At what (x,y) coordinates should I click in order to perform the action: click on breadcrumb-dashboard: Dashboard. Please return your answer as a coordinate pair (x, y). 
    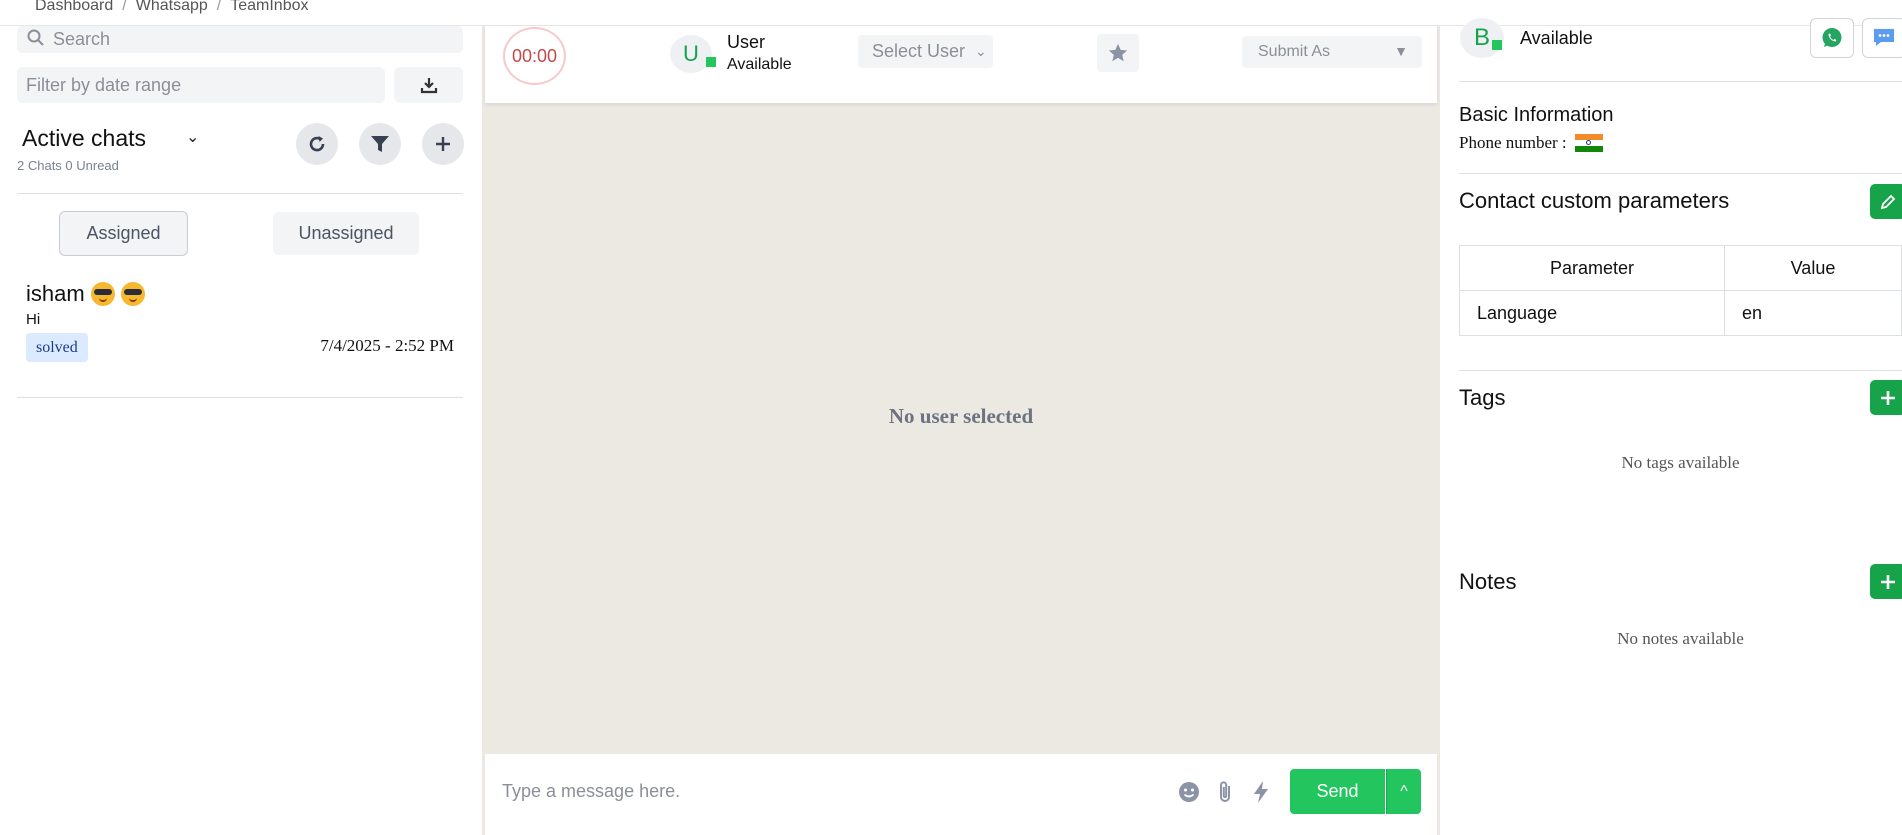
    Looking at the image, I should click on (74, 7).